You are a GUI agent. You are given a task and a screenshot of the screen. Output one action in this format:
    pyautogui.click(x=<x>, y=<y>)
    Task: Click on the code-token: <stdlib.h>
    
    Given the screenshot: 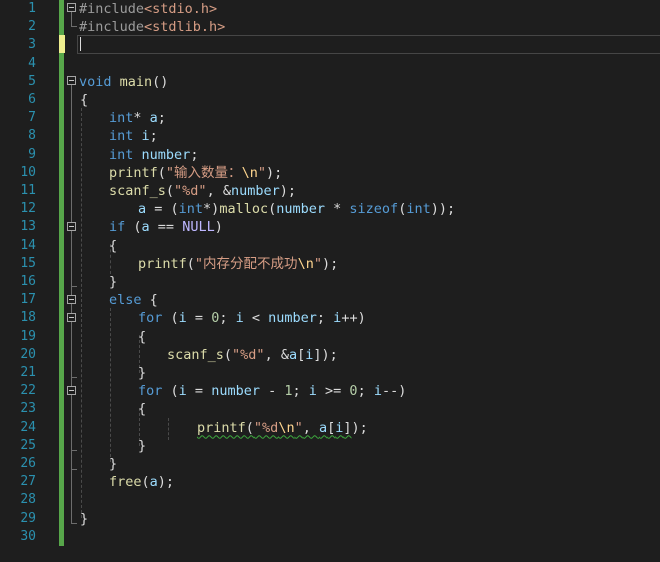 What is the action you would take?
    pyautogui.click(x=185, y=27)
    